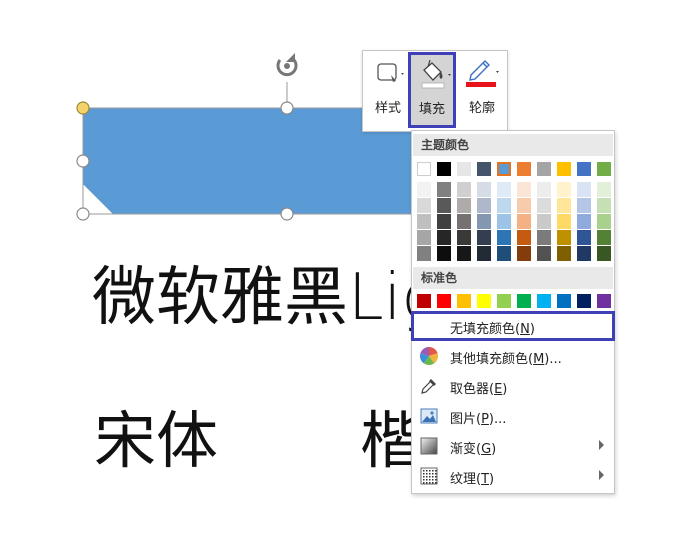 The image size is (685, 554). What do you see at coordinates (83, 214) in the screenshot?
I see `resize-handle-bottom-left` at bounding box center [83, 214].